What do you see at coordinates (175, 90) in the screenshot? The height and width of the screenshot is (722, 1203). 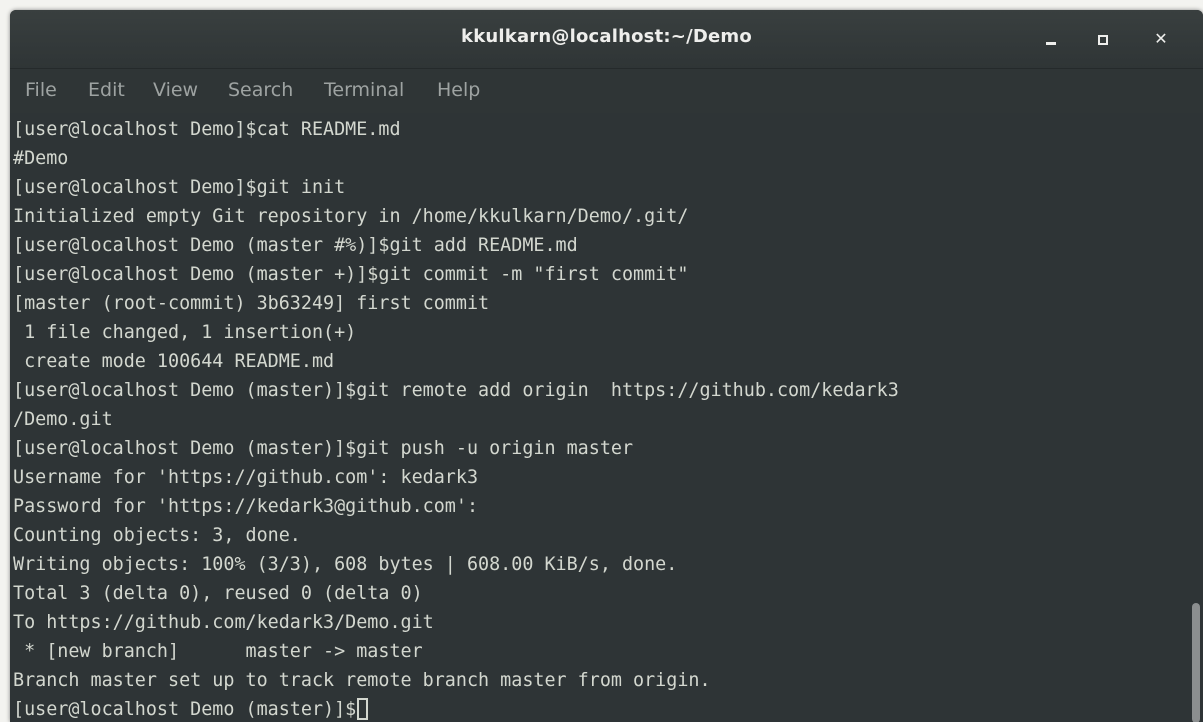 I see `menu-view: View` at bounding box center [175, 90].